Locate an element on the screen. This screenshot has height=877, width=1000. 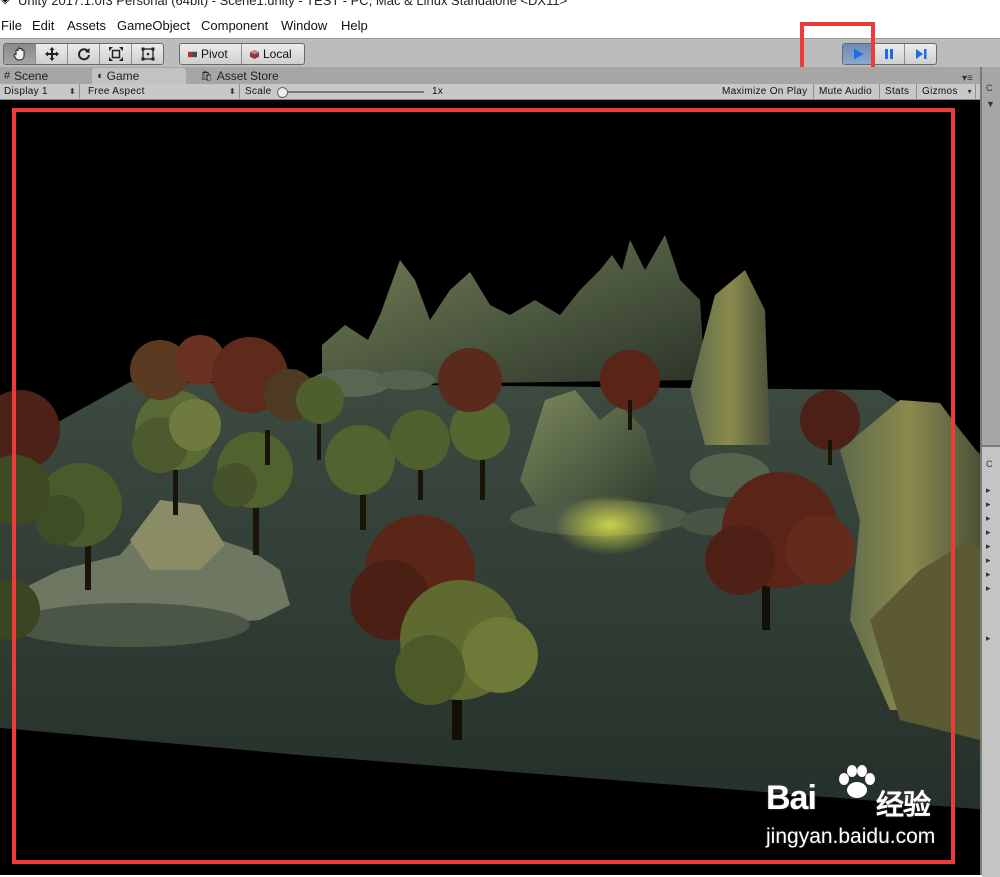
step-icon is located at coordinates (920, 54).